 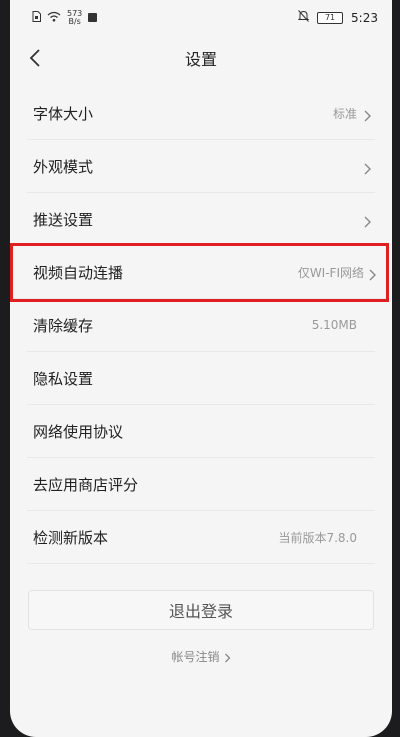 I want to click on current-version: 当前版本7.8.0, so click(x=317, y=537).